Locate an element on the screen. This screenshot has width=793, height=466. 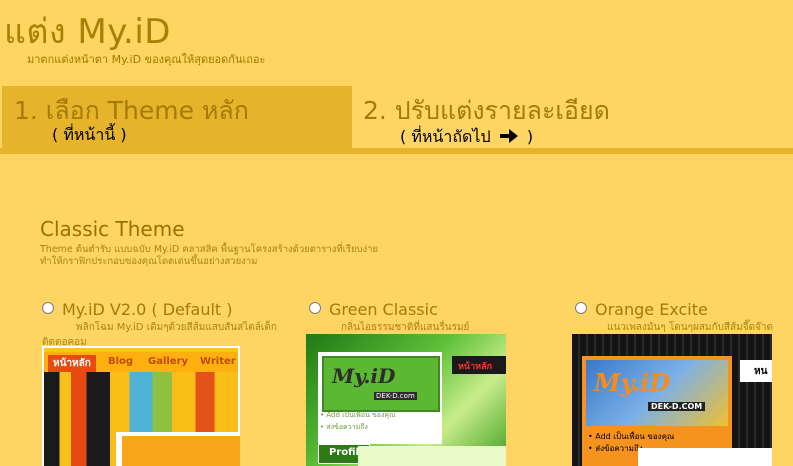
step-1-title: 1. เลือก Theme หลัก is located at coordinates (131, 110).